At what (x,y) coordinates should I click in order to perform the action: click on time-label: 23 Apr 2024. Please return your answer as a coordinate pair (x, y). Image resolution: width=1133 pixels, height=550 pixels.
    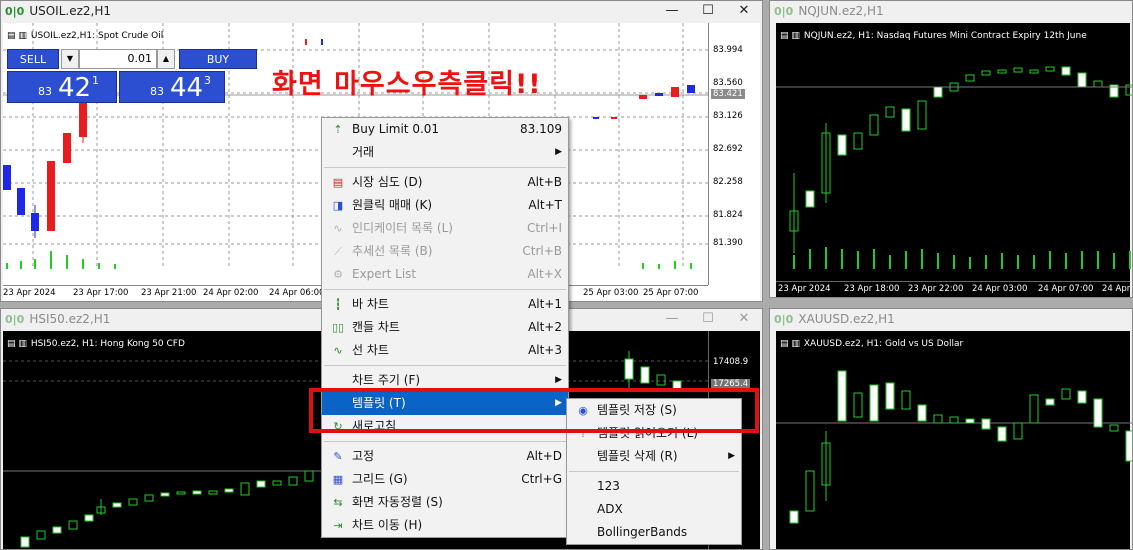
    Looking at the image, I should click on (29, 293).